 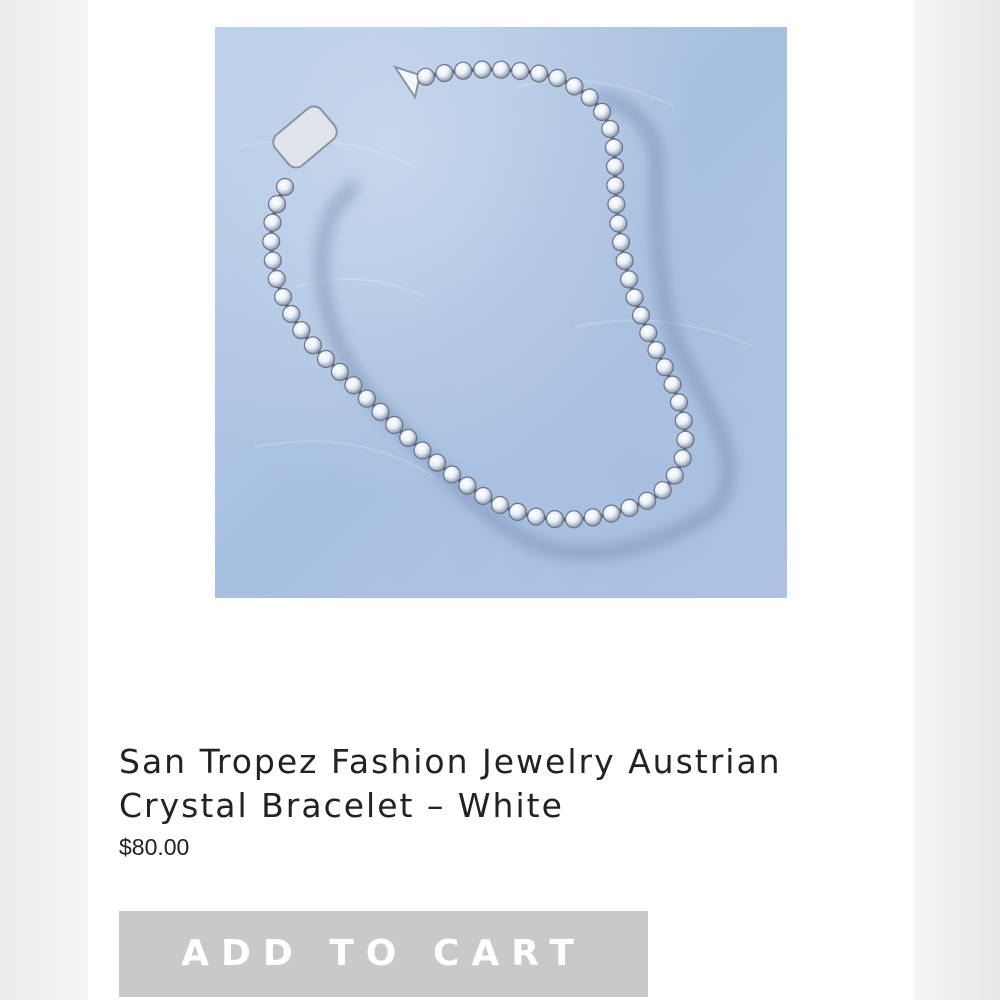 I want to click on add-to-cart-button: ADD TO CART, so click(x=383, y=954).